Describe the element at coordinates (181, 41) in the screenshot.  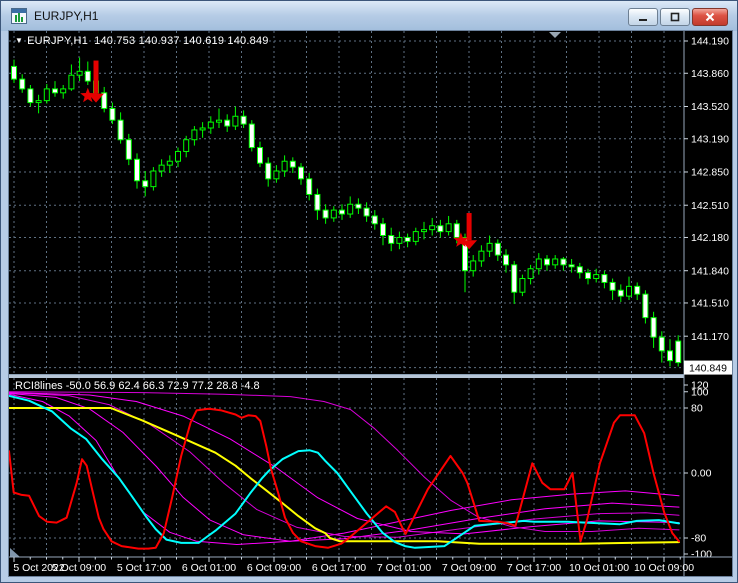
I see `ohlc-values: 140.753 140.937 140.619 140.849` at that location.